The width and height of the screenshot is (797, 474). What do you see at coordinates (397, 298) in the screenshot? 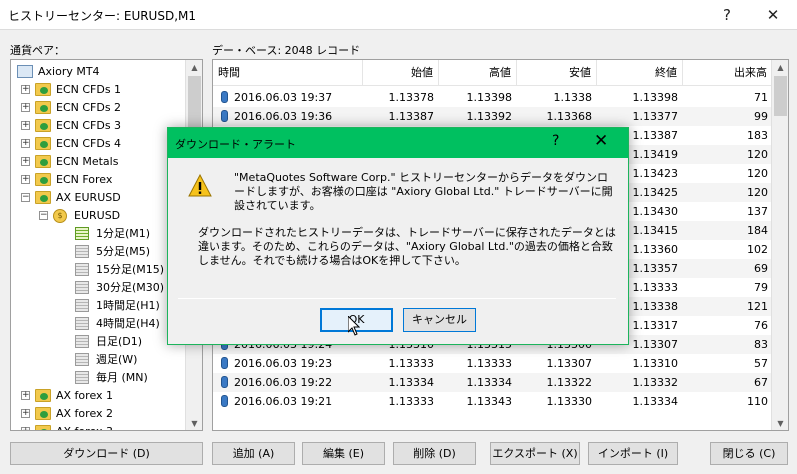
I see `dialog-separator` at bounding box center [397, 298].